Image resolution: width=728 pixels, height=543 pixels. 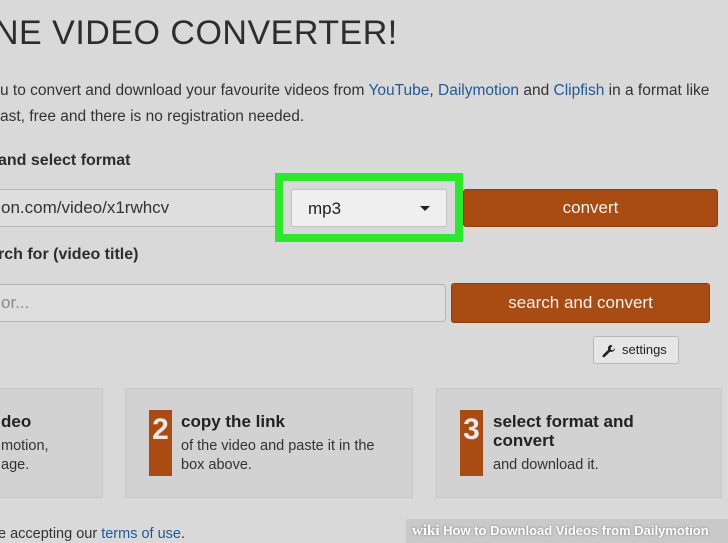 I want to click on terms-of-use-link: terms of use, so click(x=141, y=534).